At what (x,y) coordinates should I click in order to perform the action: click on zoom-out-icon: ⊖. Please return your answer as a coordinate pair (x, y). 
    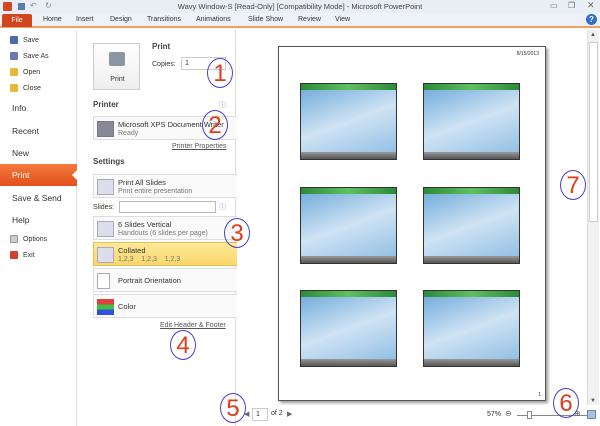
    Looking at the image, I should click on (508, 413).